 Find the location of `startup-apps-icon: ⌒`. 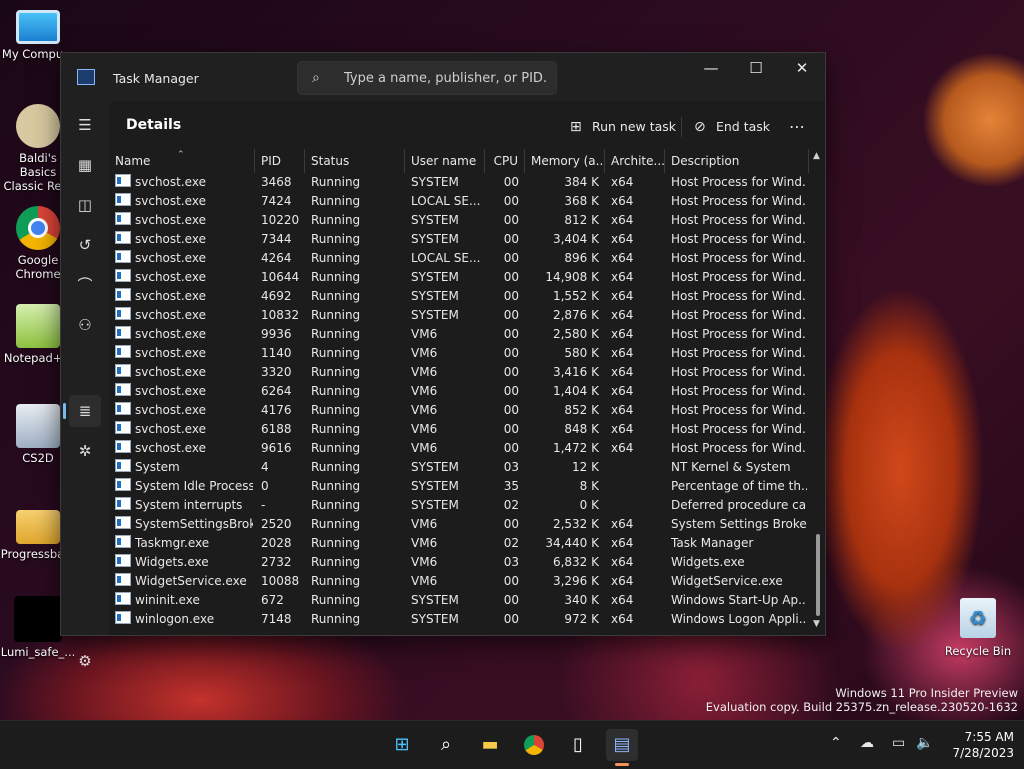

startup-apps-icon: ⌒ is located at coordinates (85, 285).